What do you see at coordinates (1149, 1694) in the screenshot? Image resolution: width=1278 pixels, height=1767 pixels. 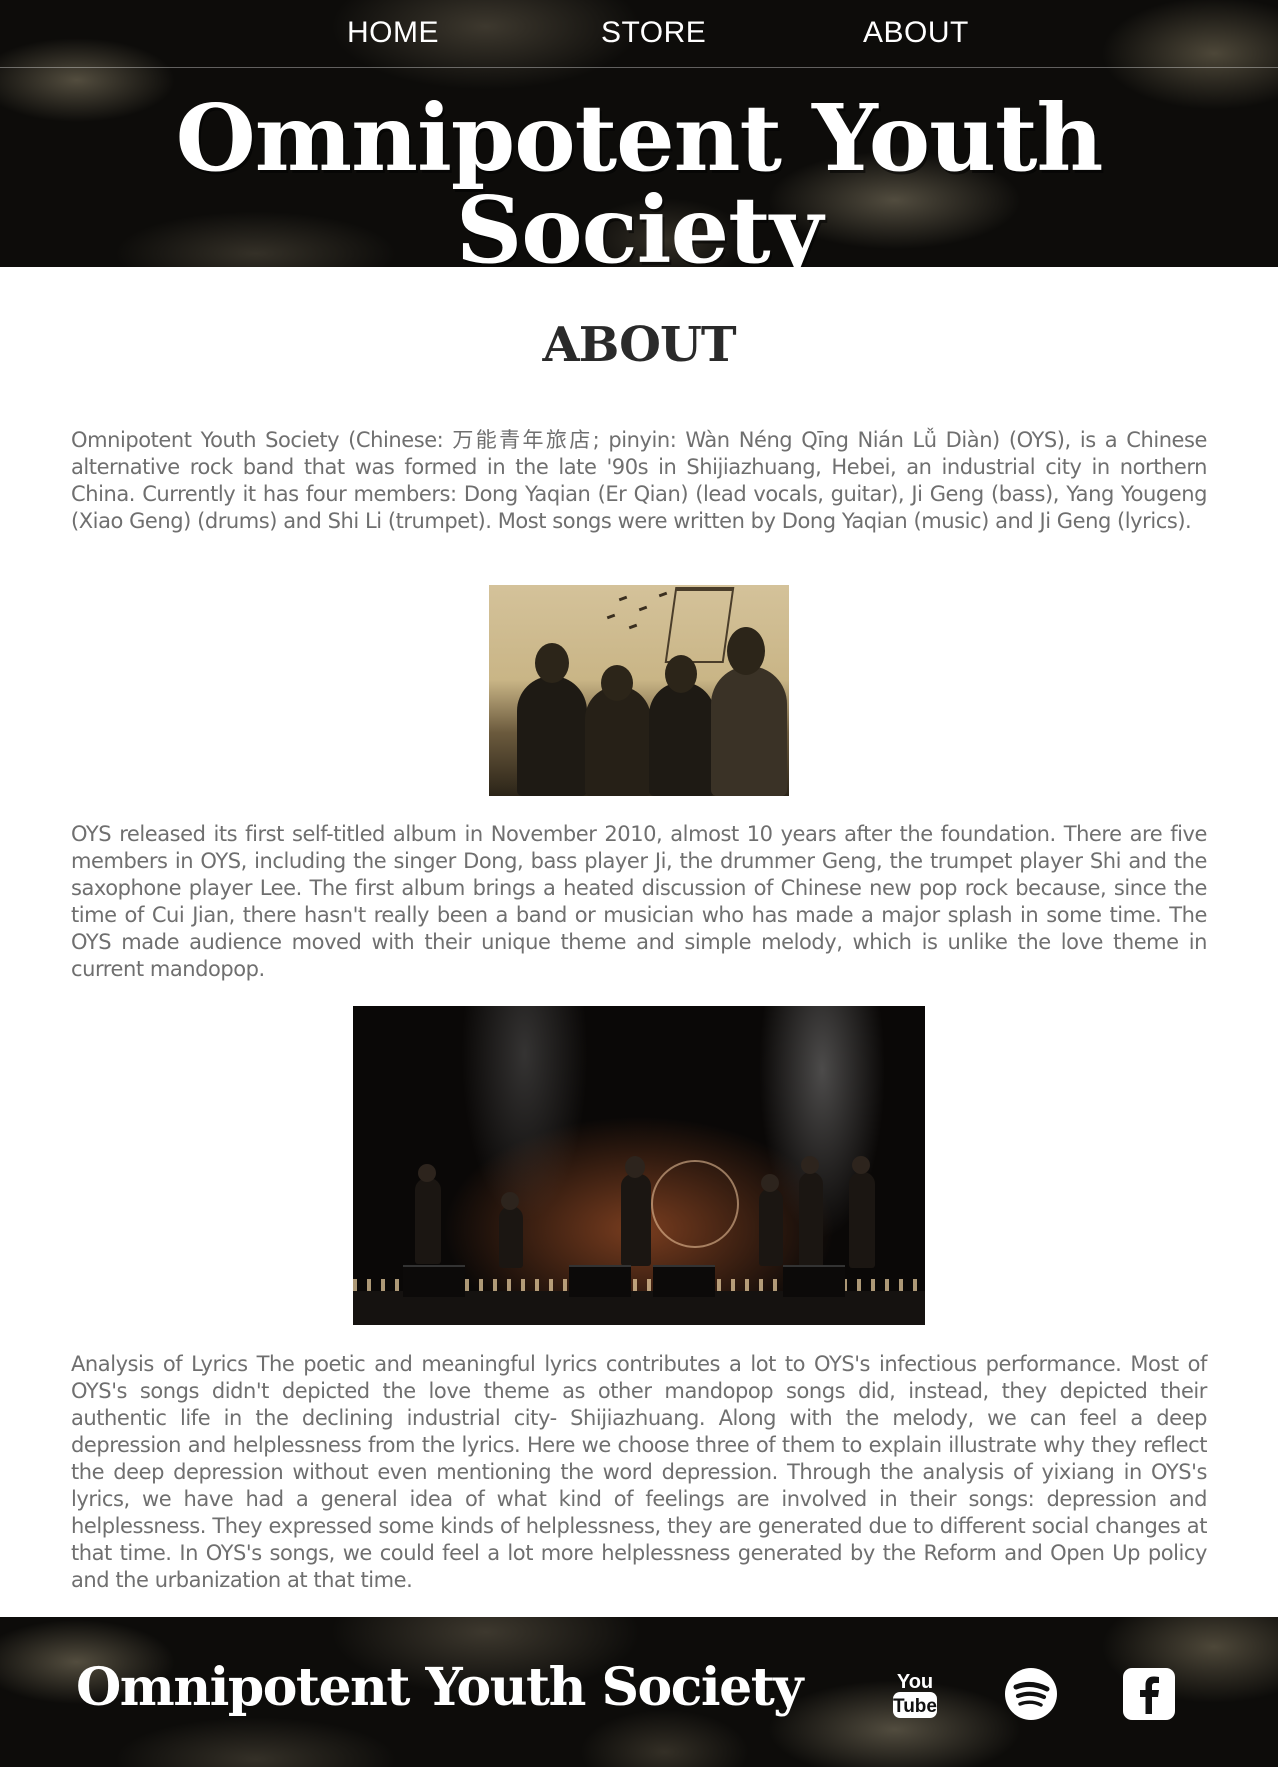 I see `facebook-icon` at bounding box center [1149, 1694].